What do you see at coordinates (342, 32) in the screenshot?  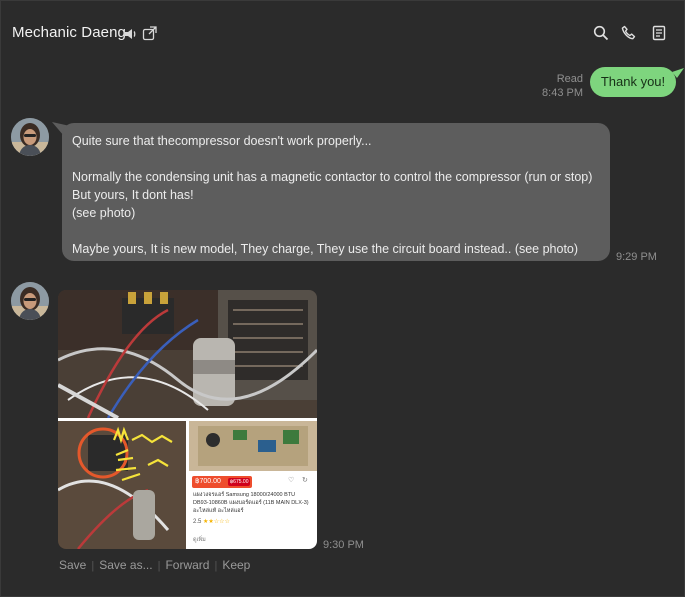 I see `chat-header: Mechanic Daeng ⋮` at bounding box center [342, 32].